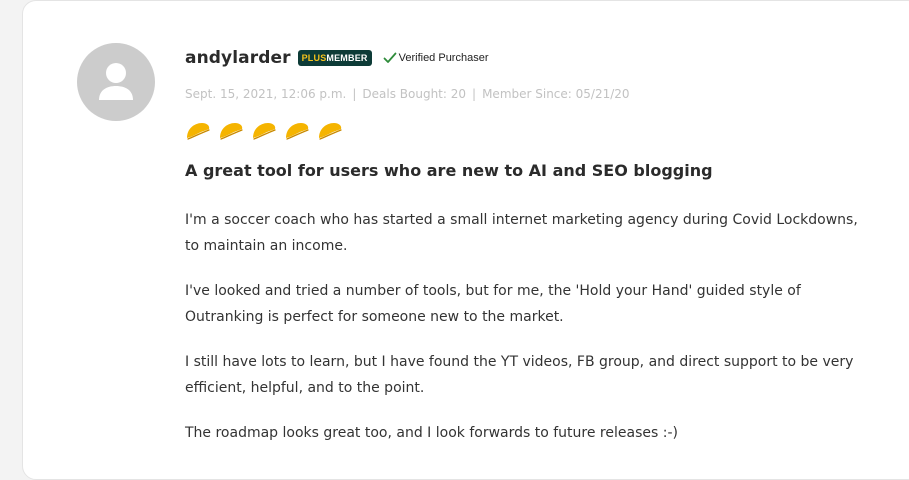  What do you see at coordinates (556, 94) in the screenshot?
I see `member-since: Member Since: 05/21/20` at bounding box center [556, 94].